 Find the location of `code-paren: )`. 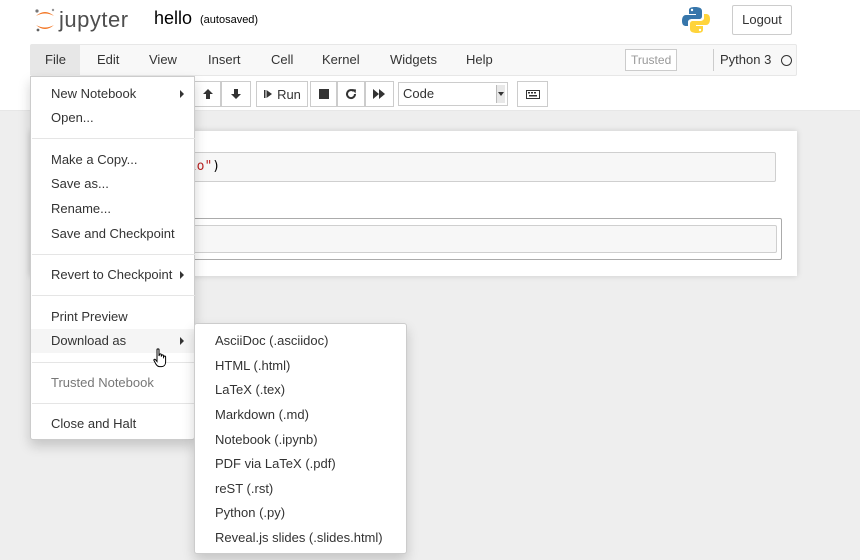

code-paren: ) is located at coordinates (216, 166).